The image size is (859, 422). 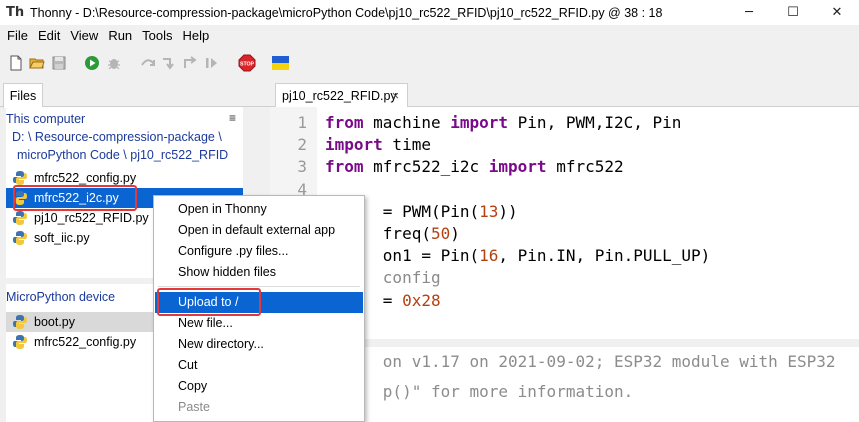 I want to click on window-controls: ─ ☐ ✕, so click(x=793, y=12).